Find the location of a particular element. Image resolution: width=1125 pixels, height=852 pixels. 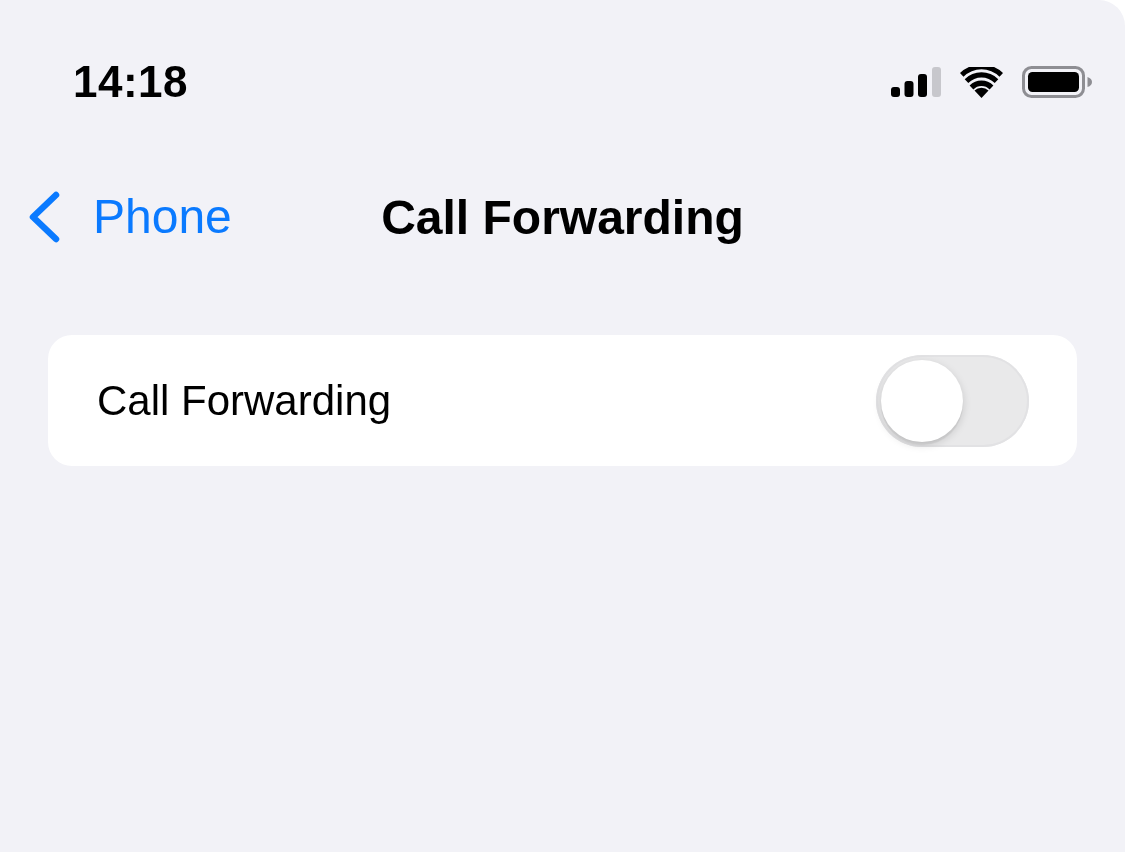

nav-title: Call Forwarding is located at coordinates (562, 217).